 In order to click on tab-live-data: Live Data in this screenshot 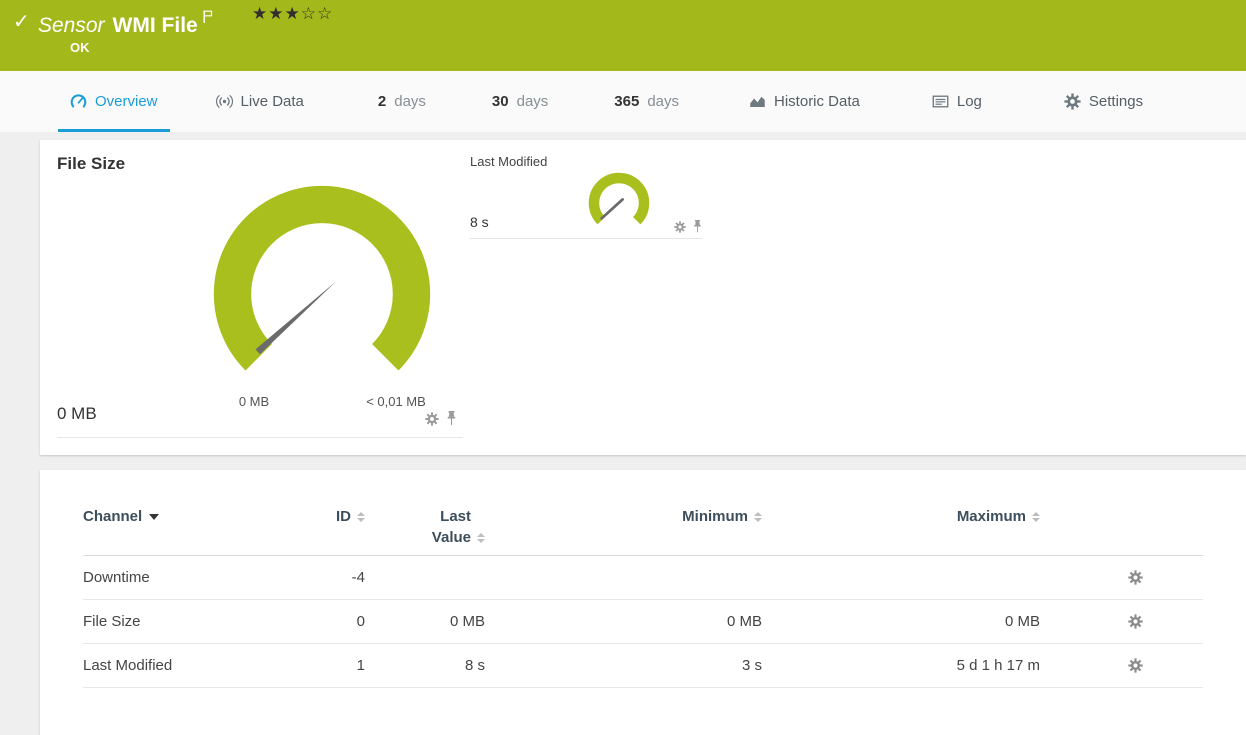, I will do `click(260, 101)`.